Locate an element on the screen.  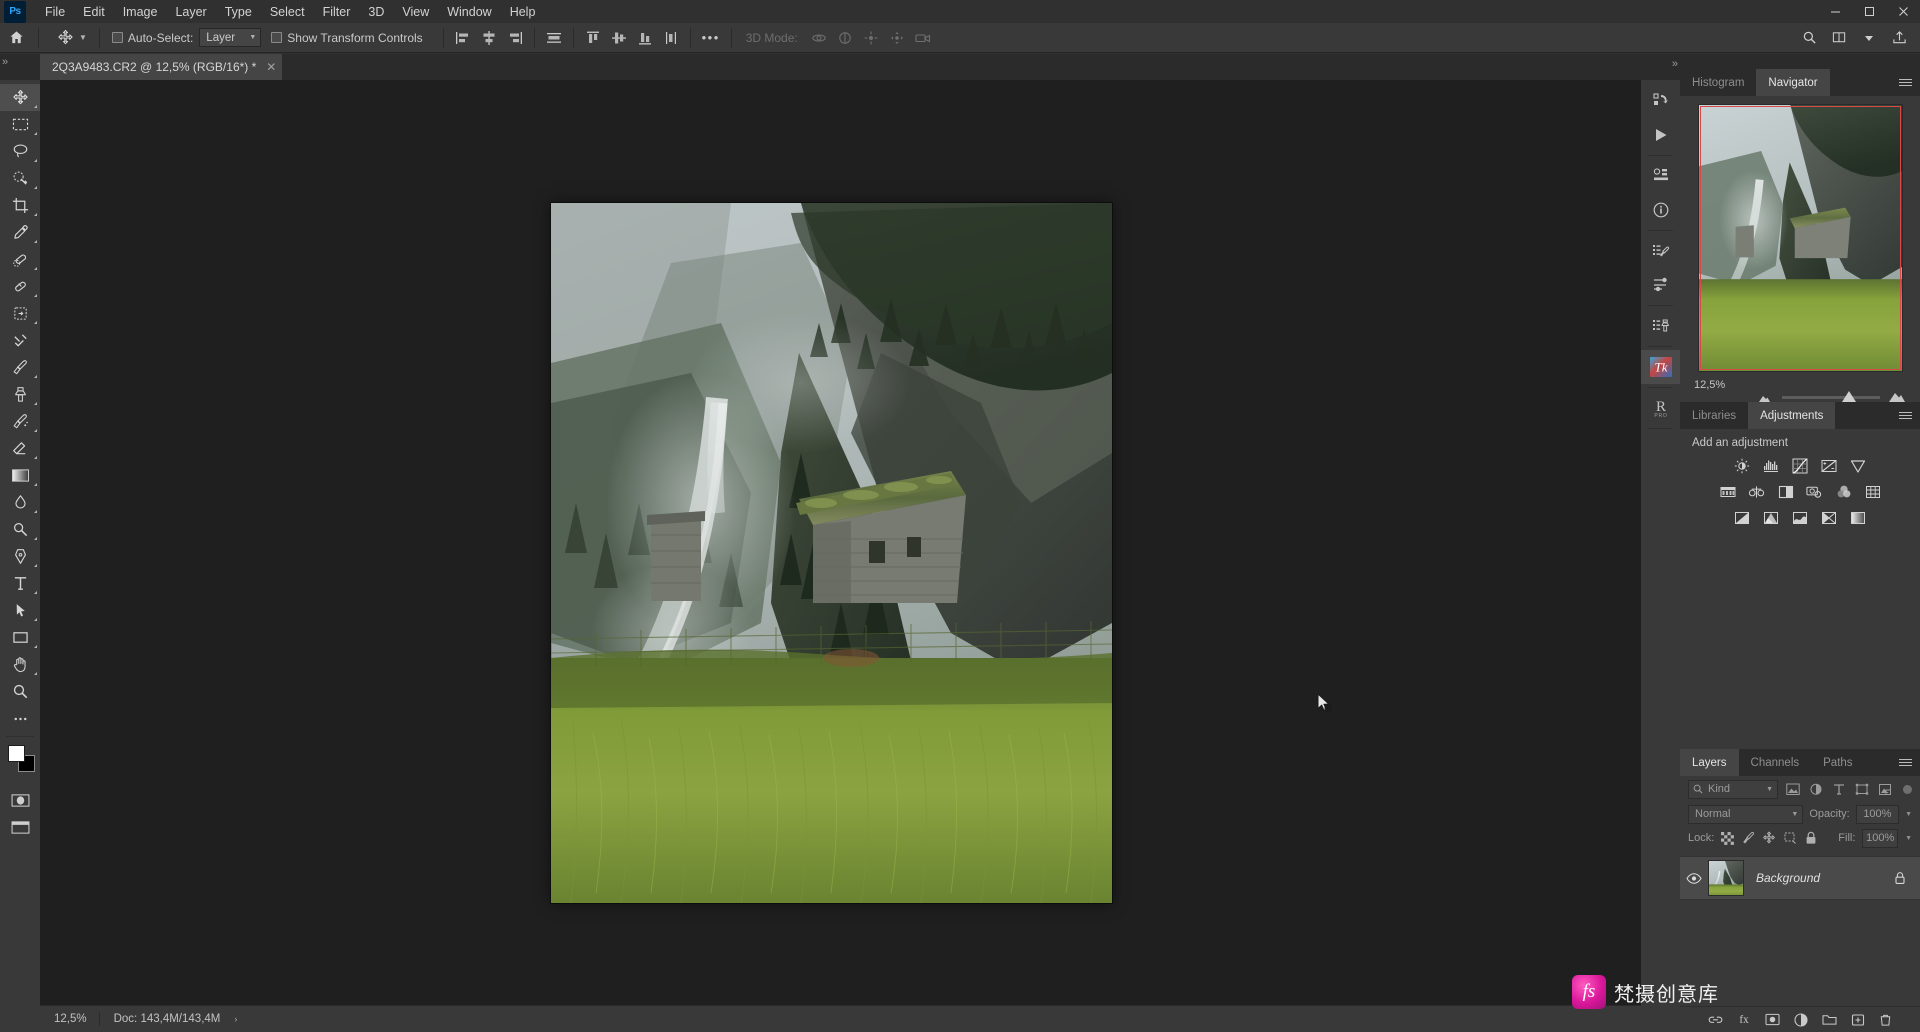
table-row: Background is located at coordinates (1800, 878).